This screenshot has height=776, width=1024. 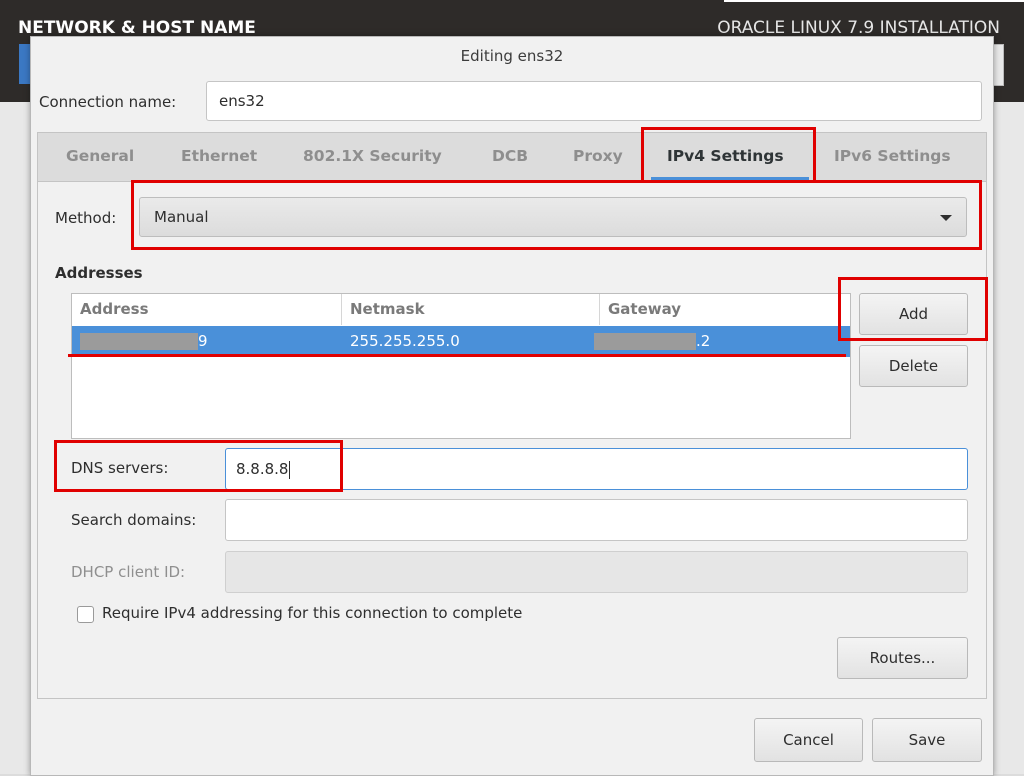 I want to click on connection-name-label: Connection name:, so click(x=108, y=102).